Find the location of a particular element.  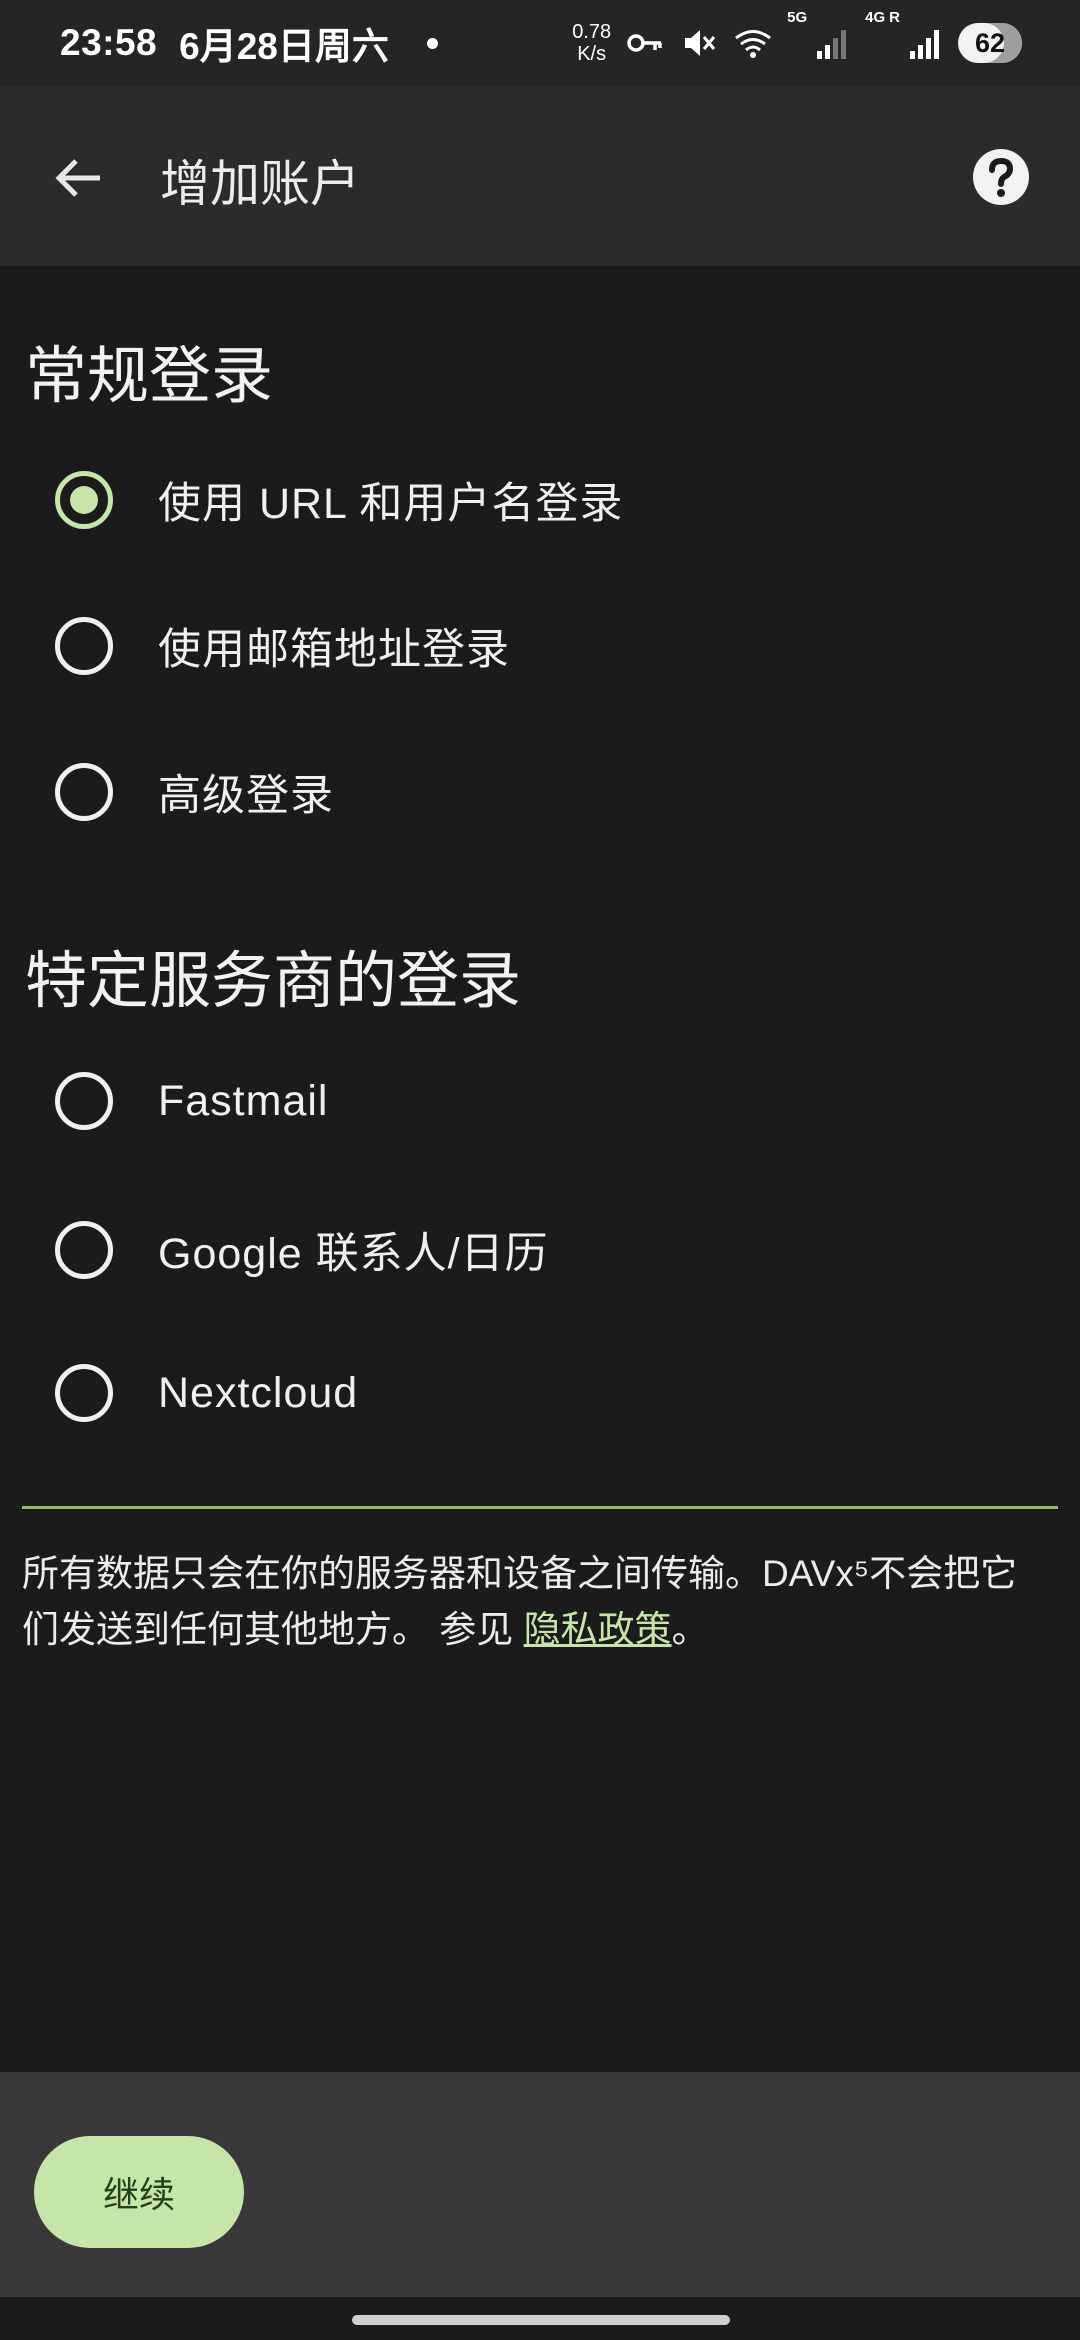

status-icons: 0.78 K/s 5G 4G R 62 is located at coordinates (797, 37).